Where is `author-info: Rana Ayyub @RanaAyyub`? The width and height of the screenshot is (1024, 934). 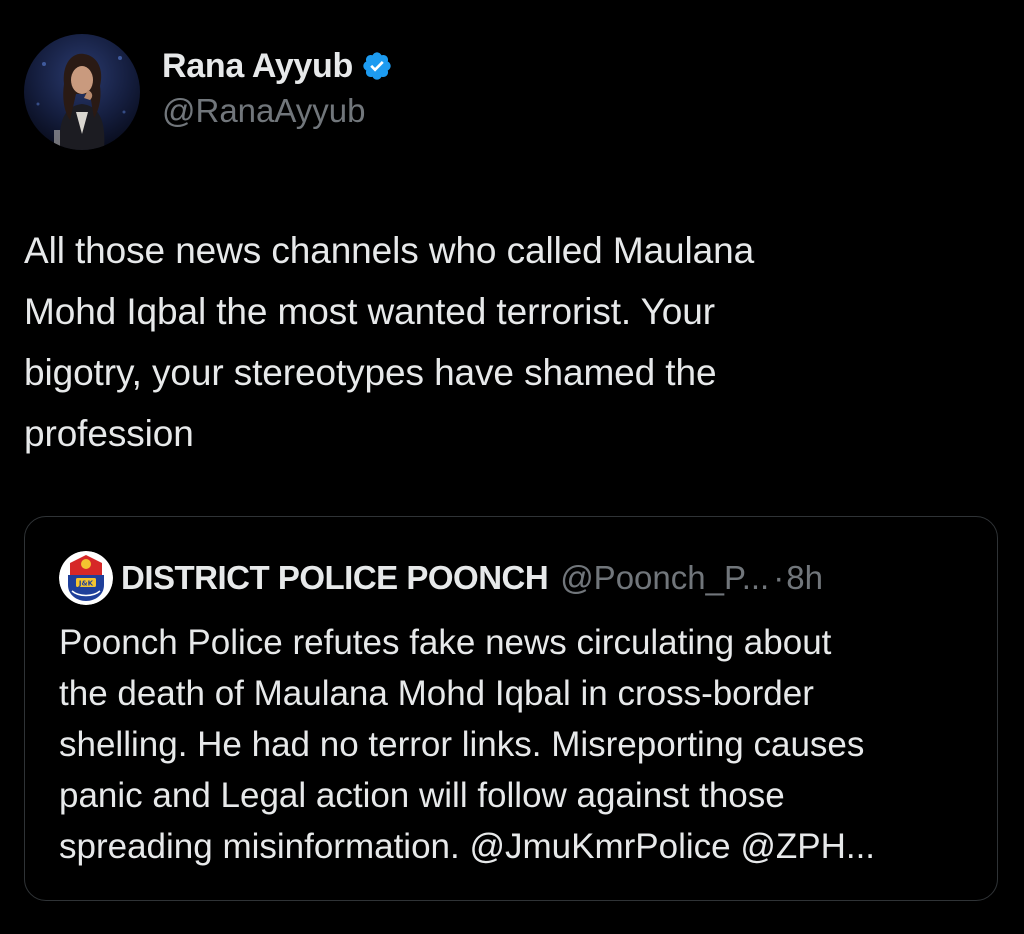
author-info: Rana Ayyub @RanaAyyub is located at coordinates (277, 87).